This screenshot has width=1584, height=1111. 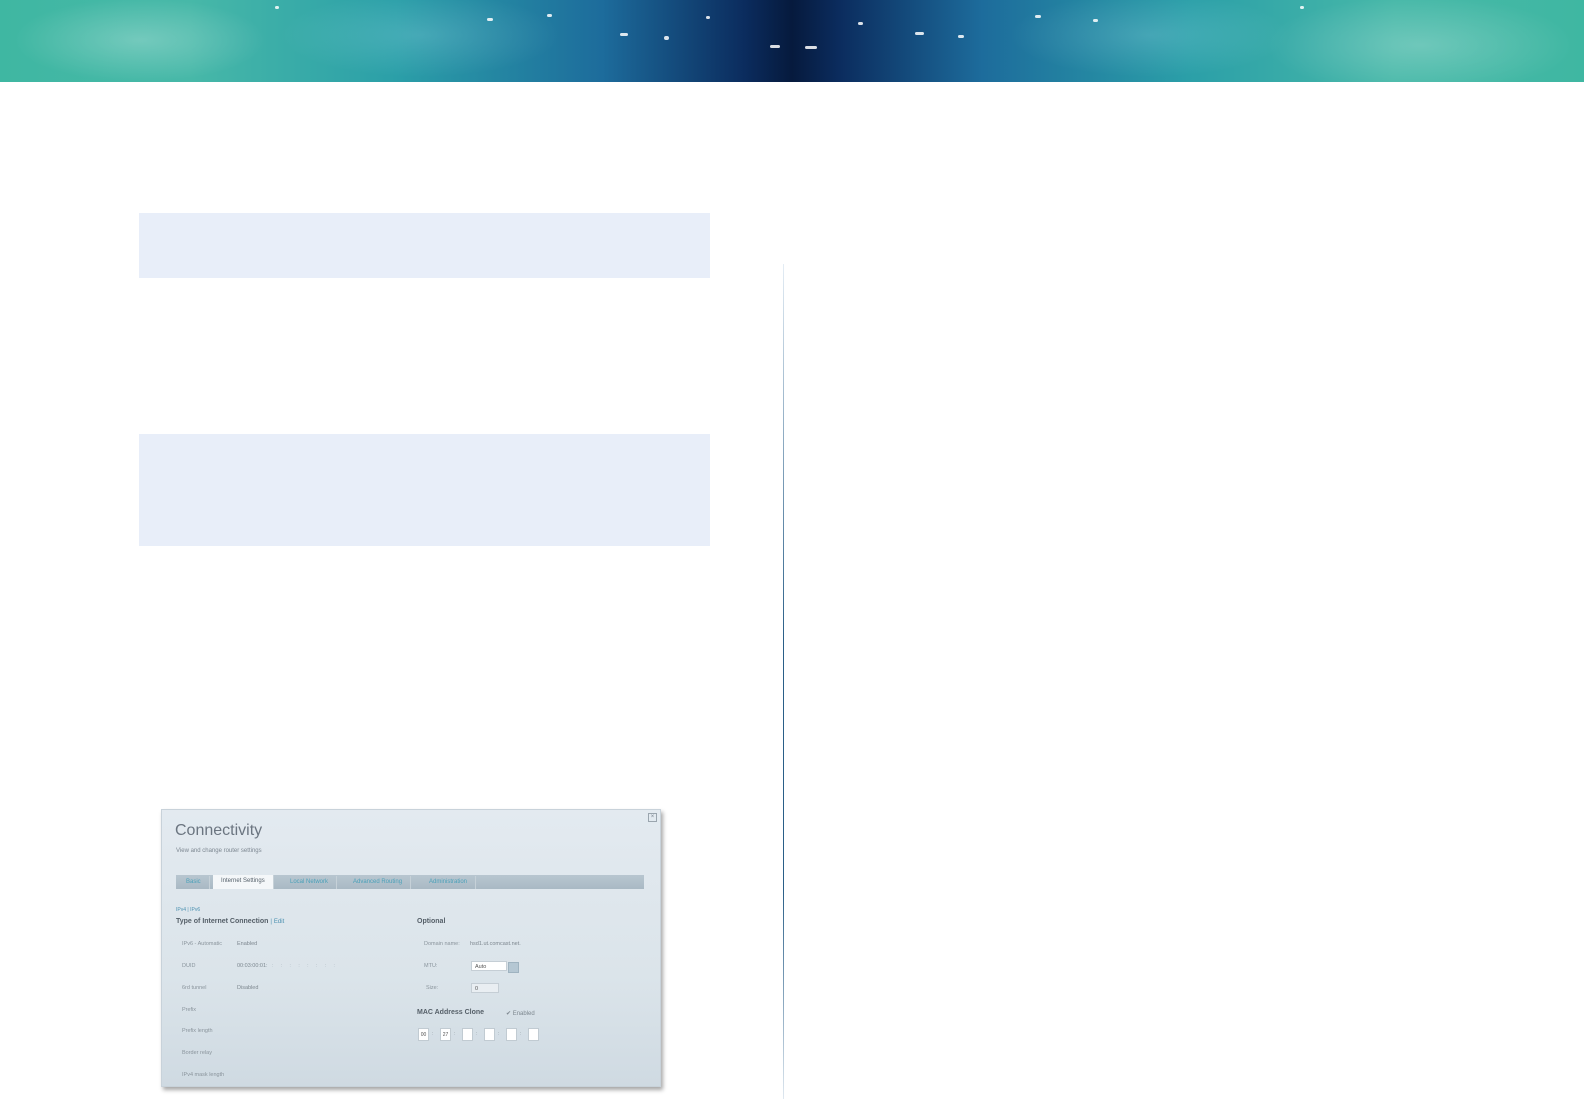 What do you see at coordinates (652, 817) in the screenshot?
I see `close-icon: ×` at bounding box center [652, 817].